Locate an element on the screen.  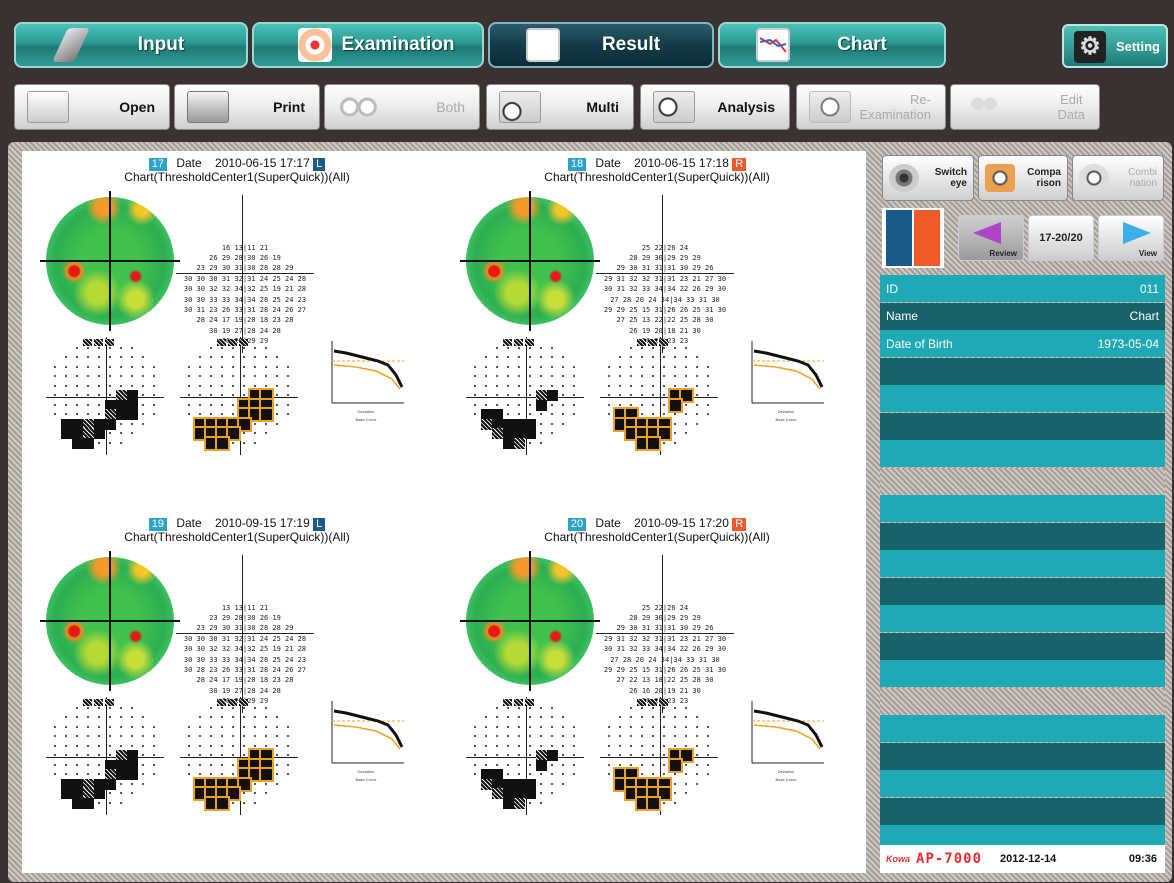
tab-input: Input is located at coordinates (131, 45).